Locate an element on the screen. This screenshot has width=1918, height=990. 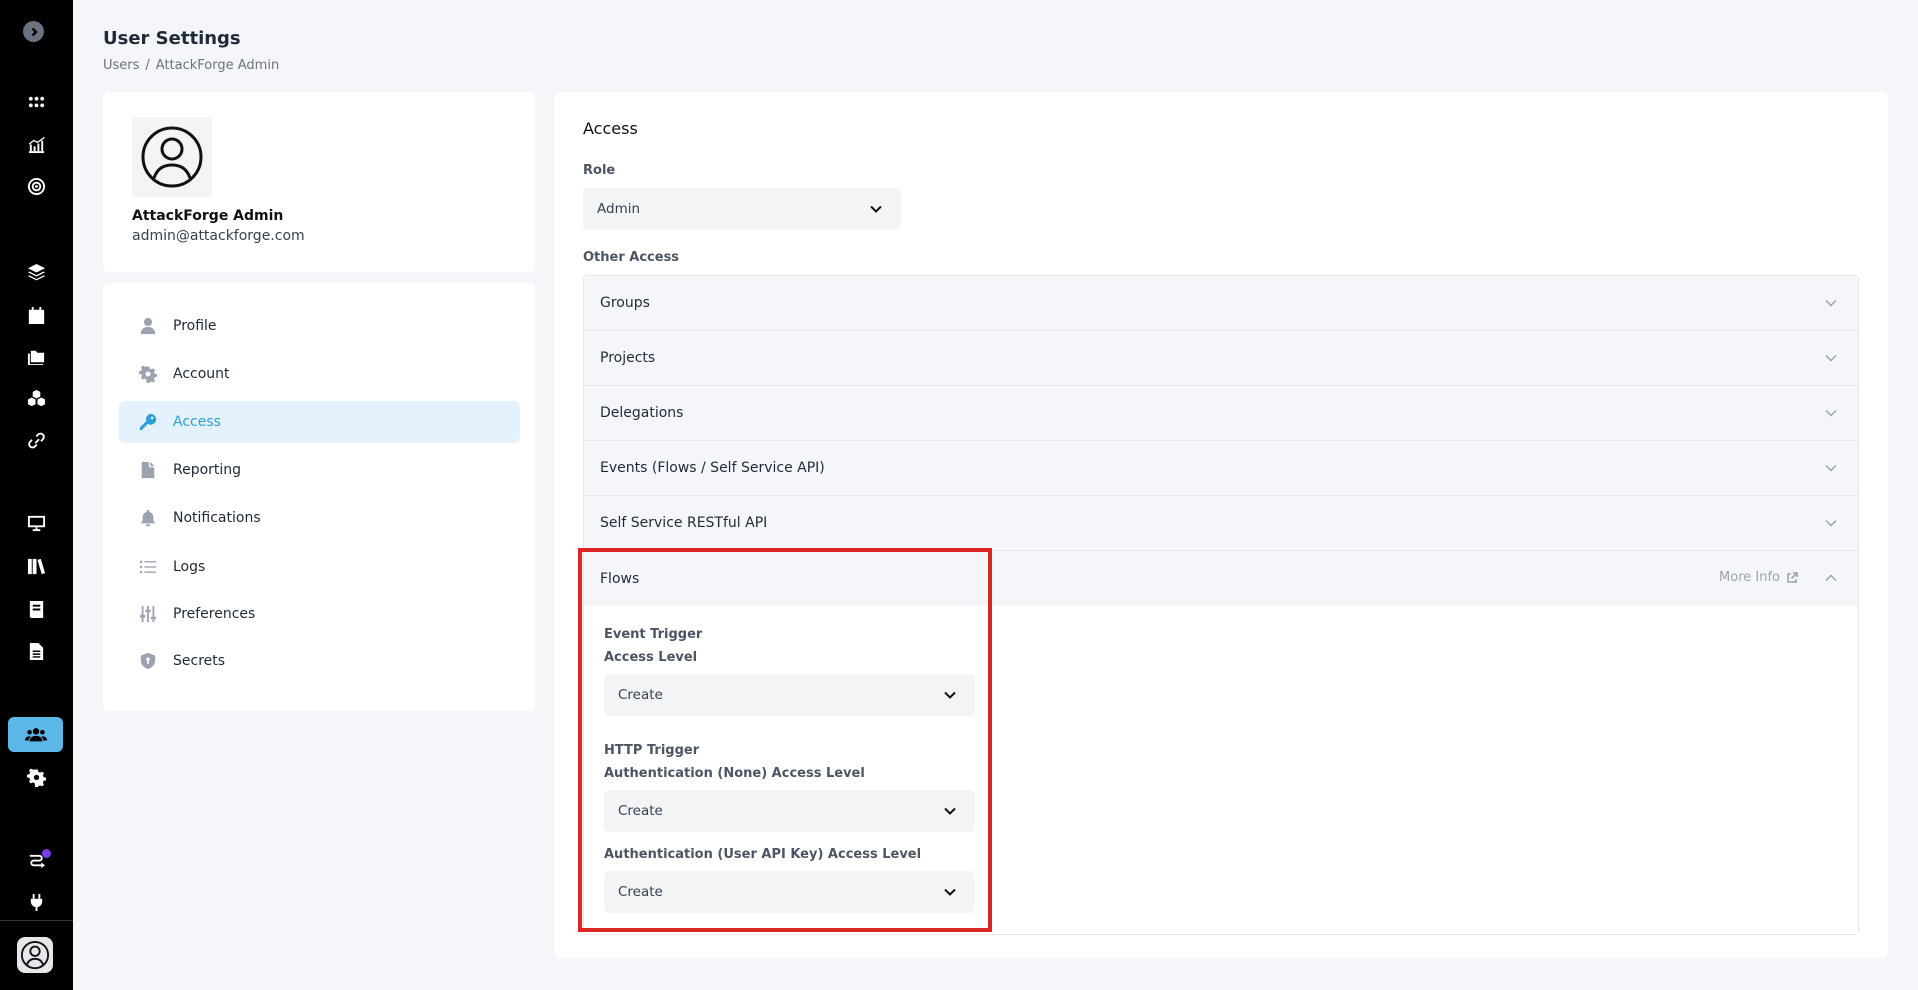
flow-icon is located at coordinates (36, 861).